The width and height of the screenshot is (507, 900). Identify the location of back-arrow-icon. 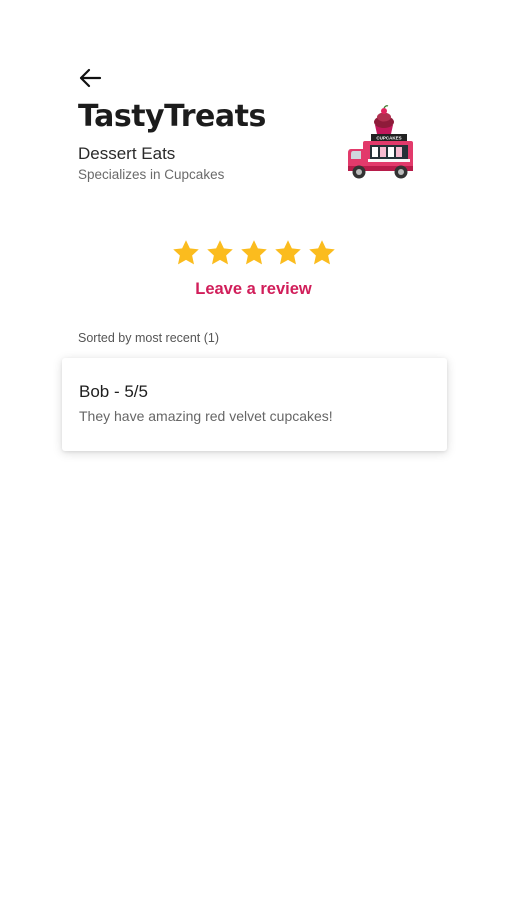
(90, 78).